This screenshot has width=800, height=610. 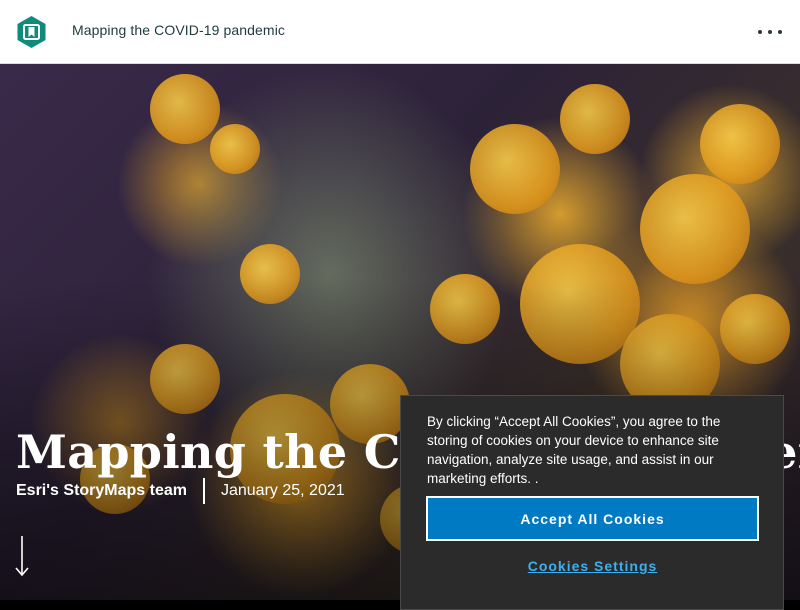 What do you see at coordinates (22, 556) in the screenshot?
I see `arrow-down-icon` at bounding box center [22, 556].